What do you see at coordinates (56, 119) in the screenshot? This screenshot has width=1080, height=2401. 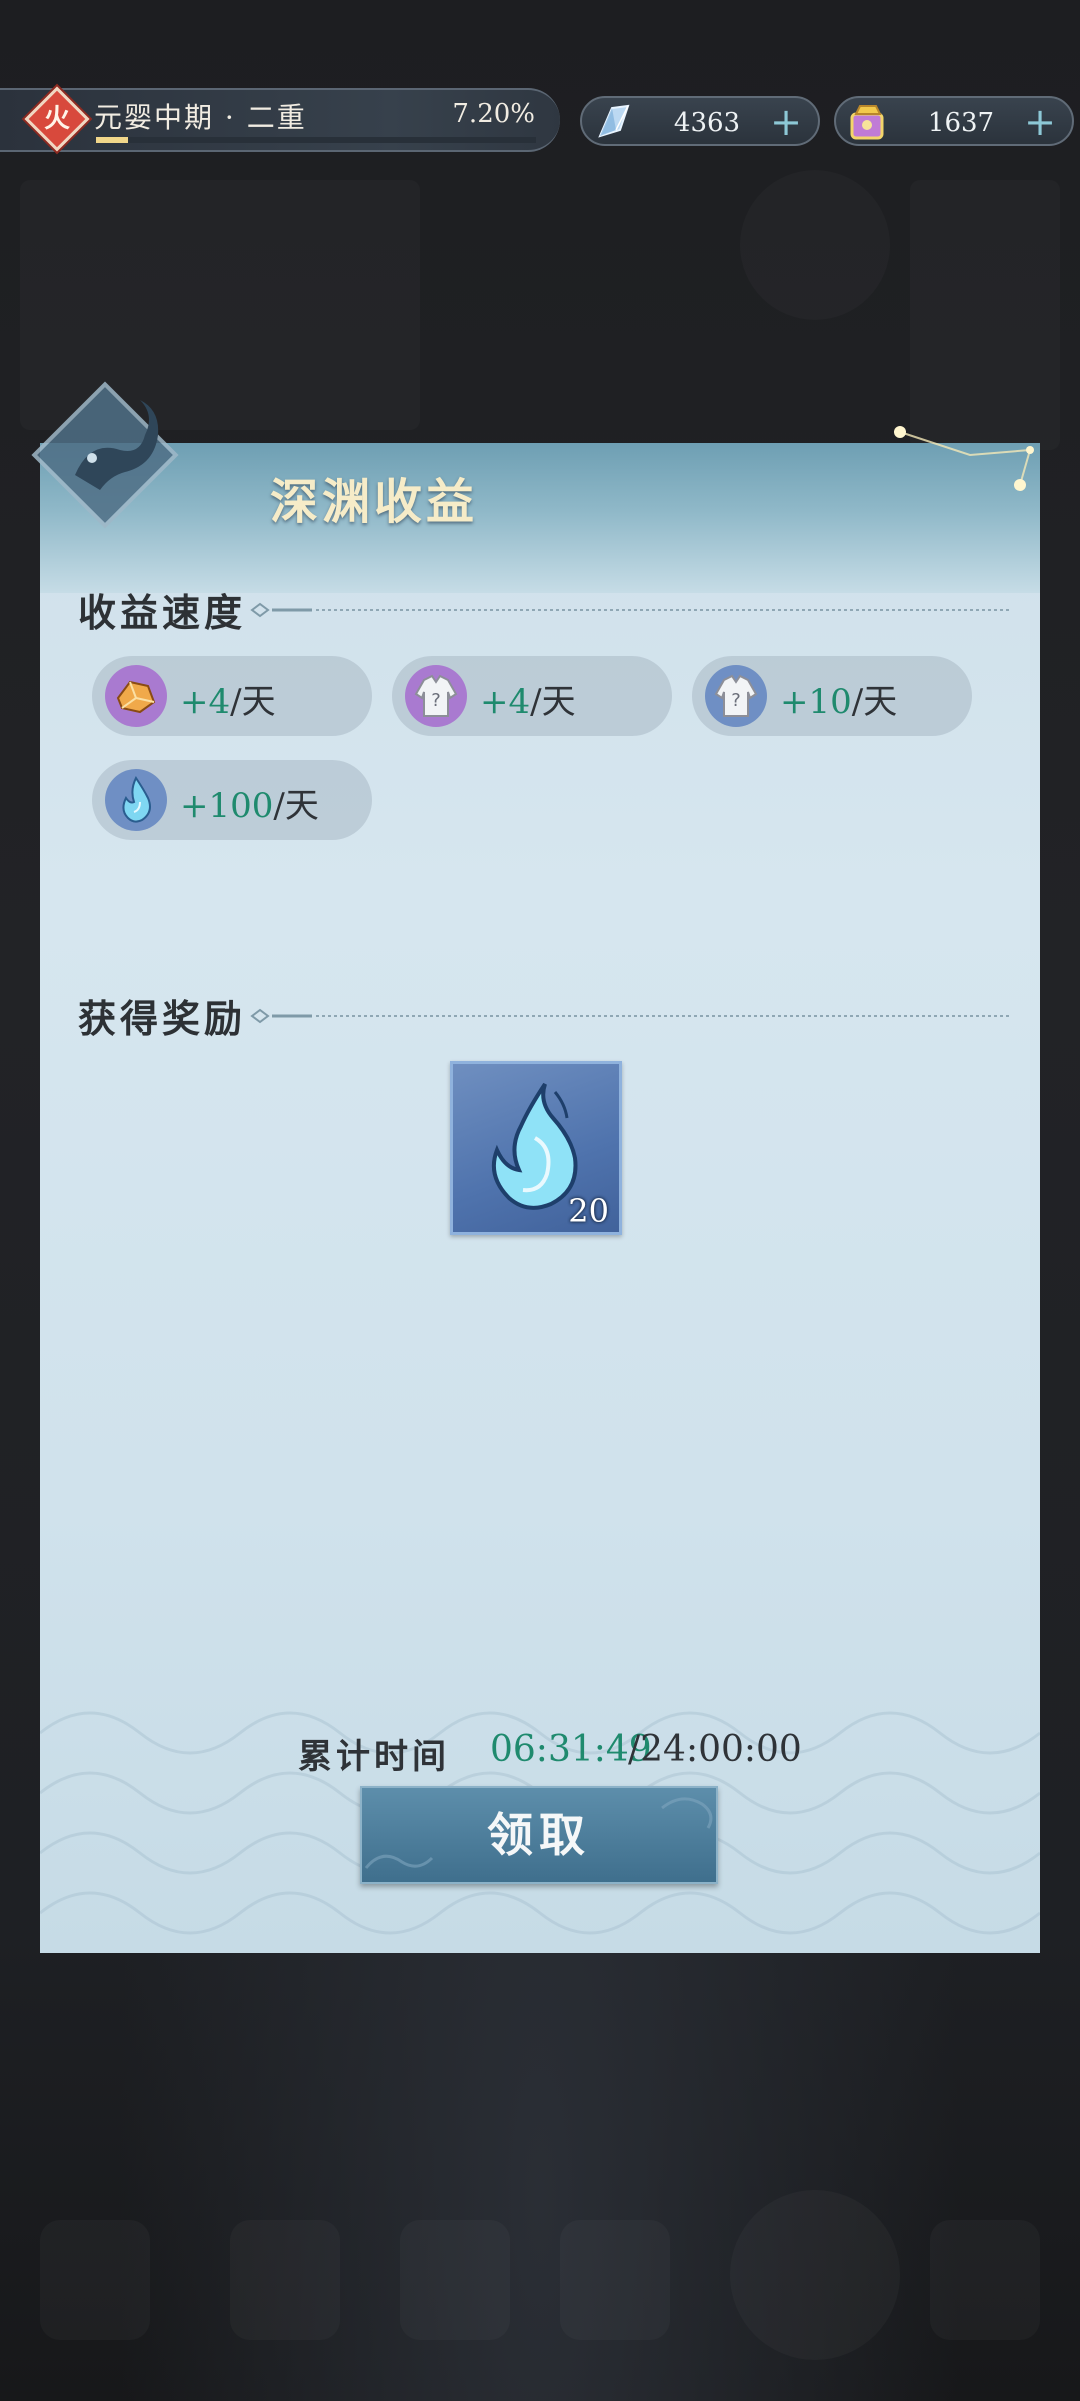 I see `element-badge-label: 火` at bounding box center [56, 119].